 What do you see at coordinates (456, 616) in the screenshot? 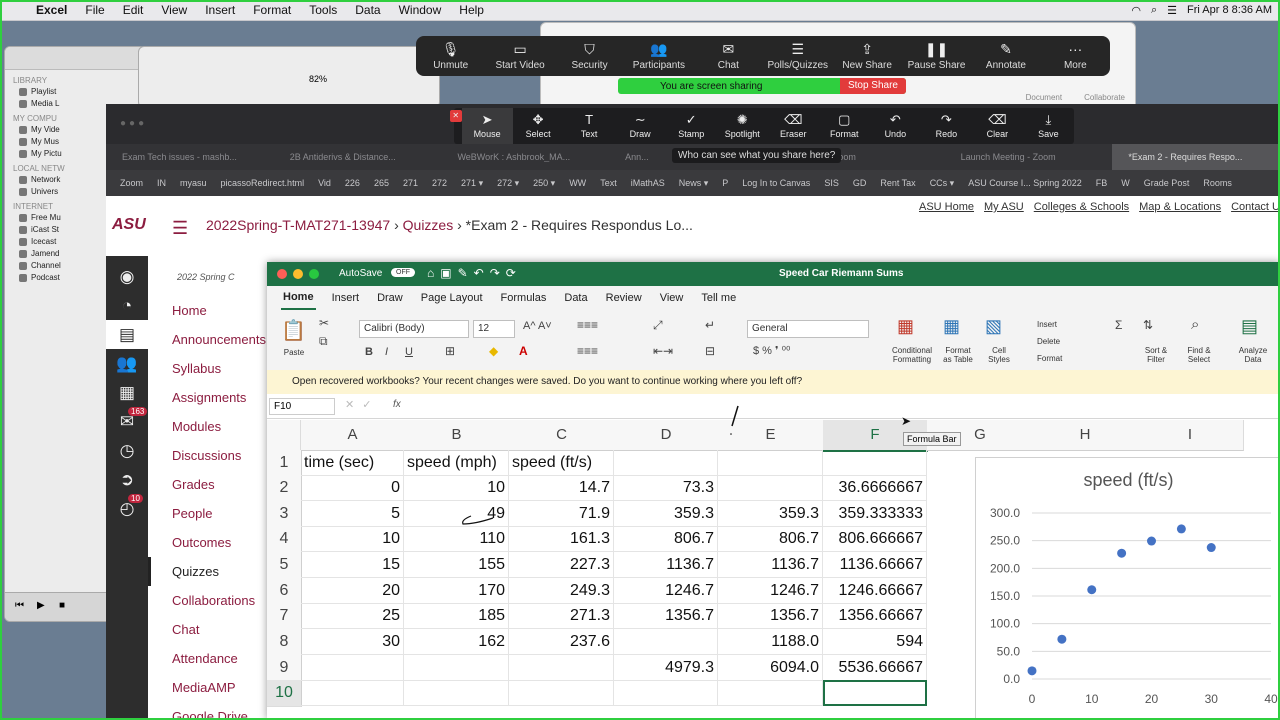
I see `cell-b7: 185` at bounding box center [456, 616].